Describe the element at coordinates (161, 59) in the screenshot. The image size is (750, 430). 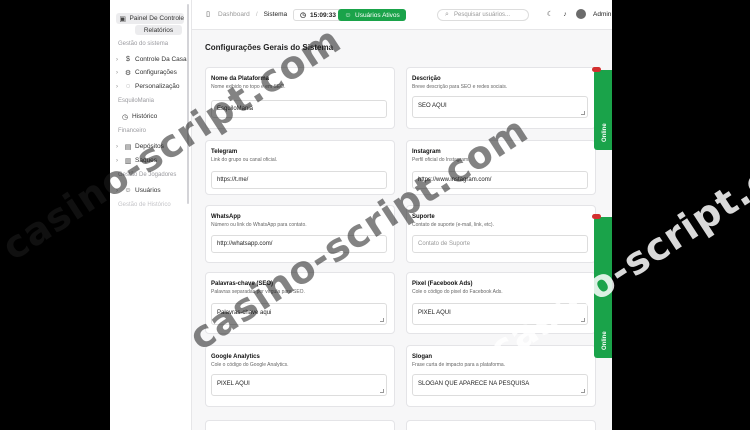
I see `sidebar-item-label: Controle Da Casa` at that location.